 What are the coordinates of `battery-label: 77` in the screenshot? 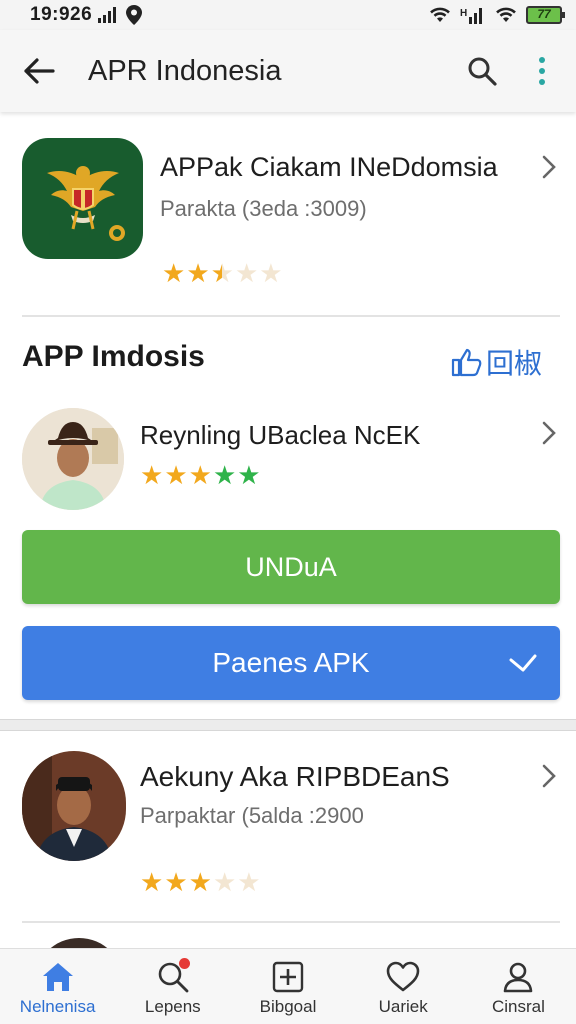 It's located at (544, 14).